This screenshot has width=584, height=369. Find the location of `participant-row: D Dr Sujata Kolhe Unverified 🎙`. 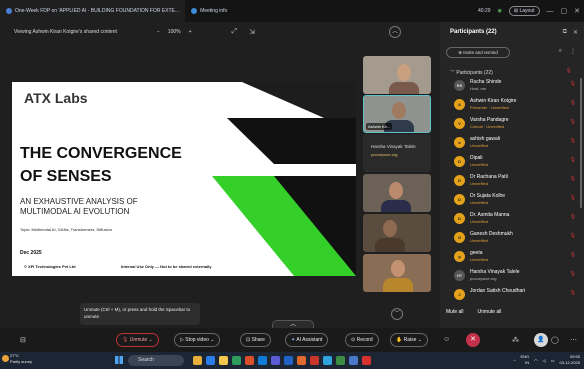

participant-row: D Dr Sujata Kolhe Unverified 🎙 is located at coordinates (517, 200).